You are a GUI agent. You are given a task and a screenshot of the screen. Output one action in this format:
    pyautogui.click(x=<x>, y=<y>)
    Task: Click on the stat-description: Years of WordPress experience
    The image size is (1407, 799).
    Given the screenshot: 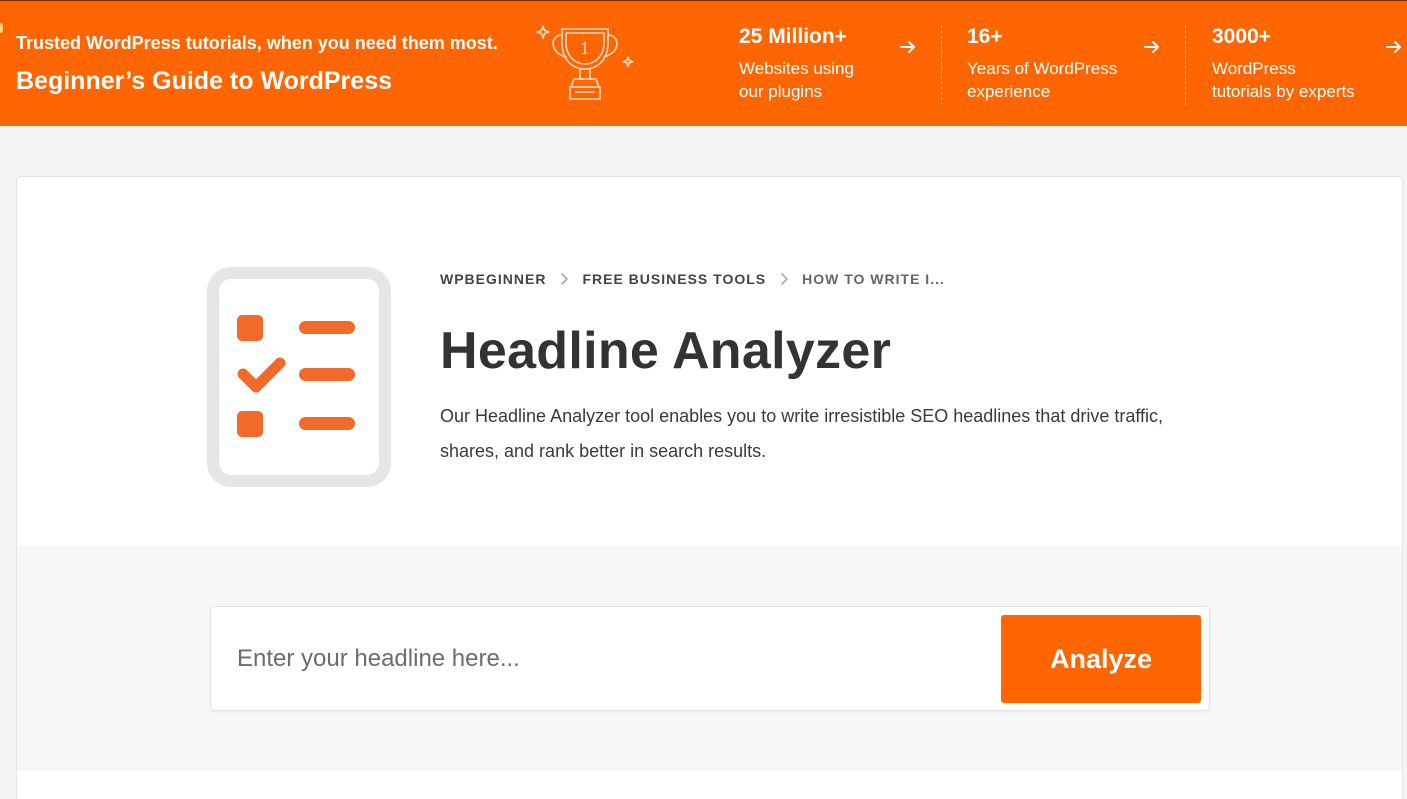 What is the action you would take?
    pyautogui.click(x=1042, y=80)
    